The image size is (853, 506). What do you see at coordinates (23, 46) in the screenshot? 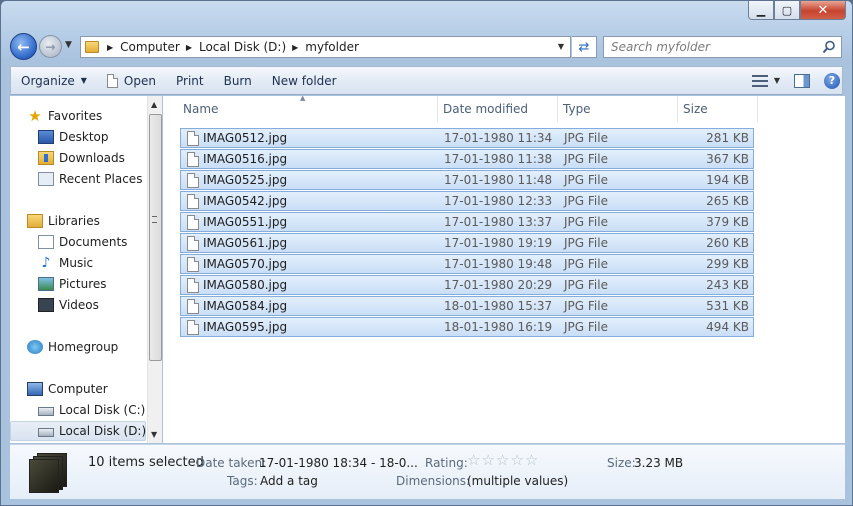
I see `back-button: ←` at bounding box center [23, 46].